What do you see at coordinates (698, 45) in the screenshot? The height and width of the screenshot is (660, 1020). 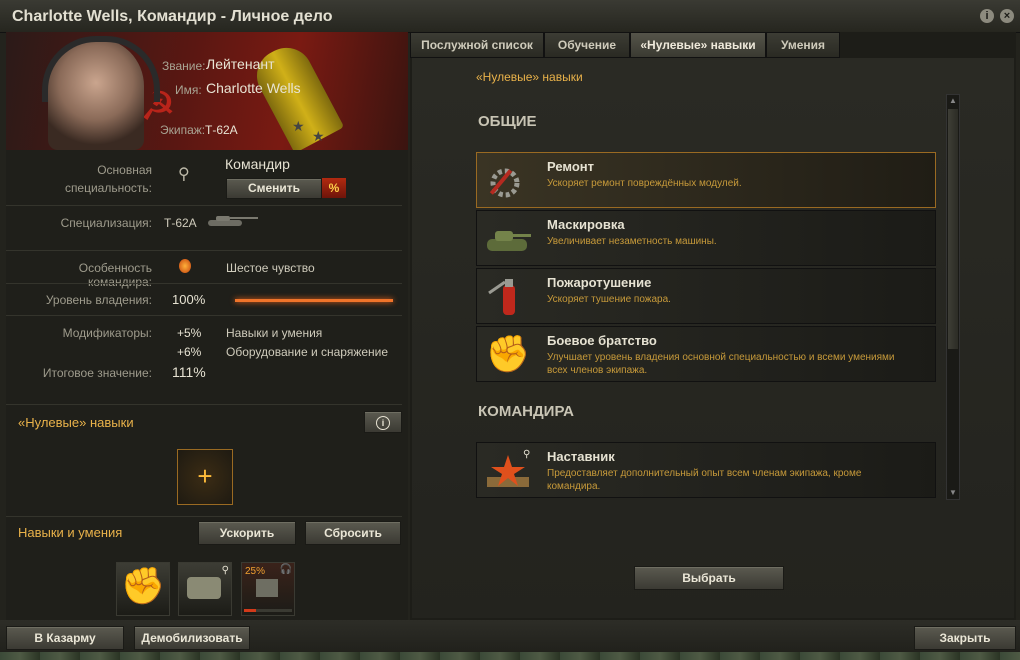 I see `tab-zero-skills: «Нулевые» навыки` at bounding box center [698, 45].